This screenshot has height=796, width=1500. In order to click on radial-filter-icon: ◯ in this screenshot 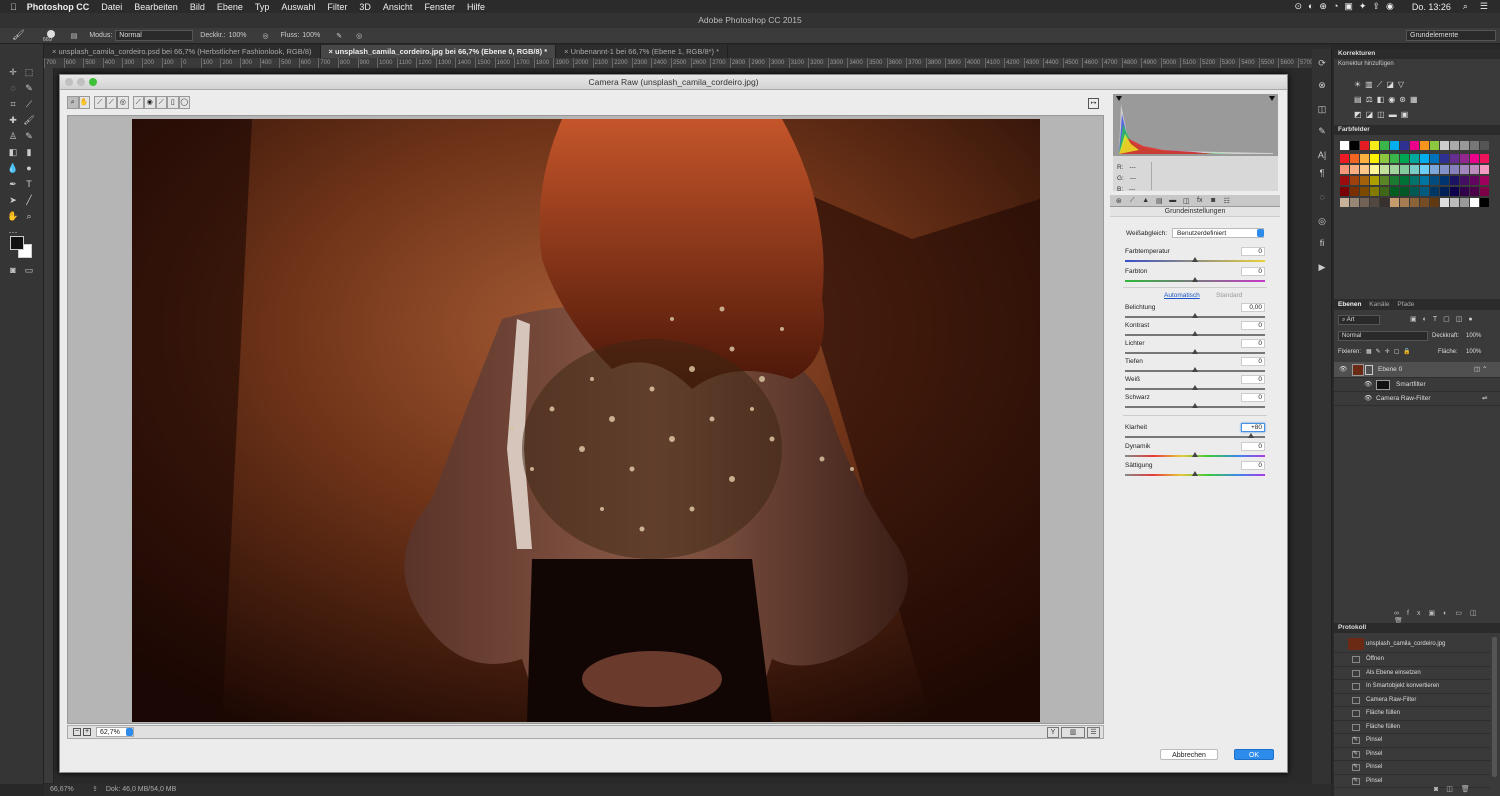, I will do `click(184, 102)`.